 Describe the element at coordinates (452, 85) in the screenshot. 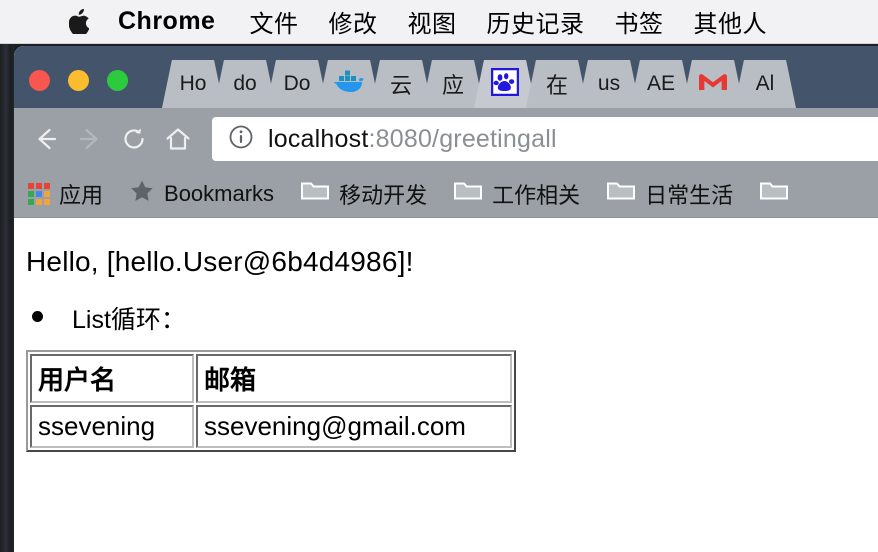

I see `tab-title: 应` at that location.